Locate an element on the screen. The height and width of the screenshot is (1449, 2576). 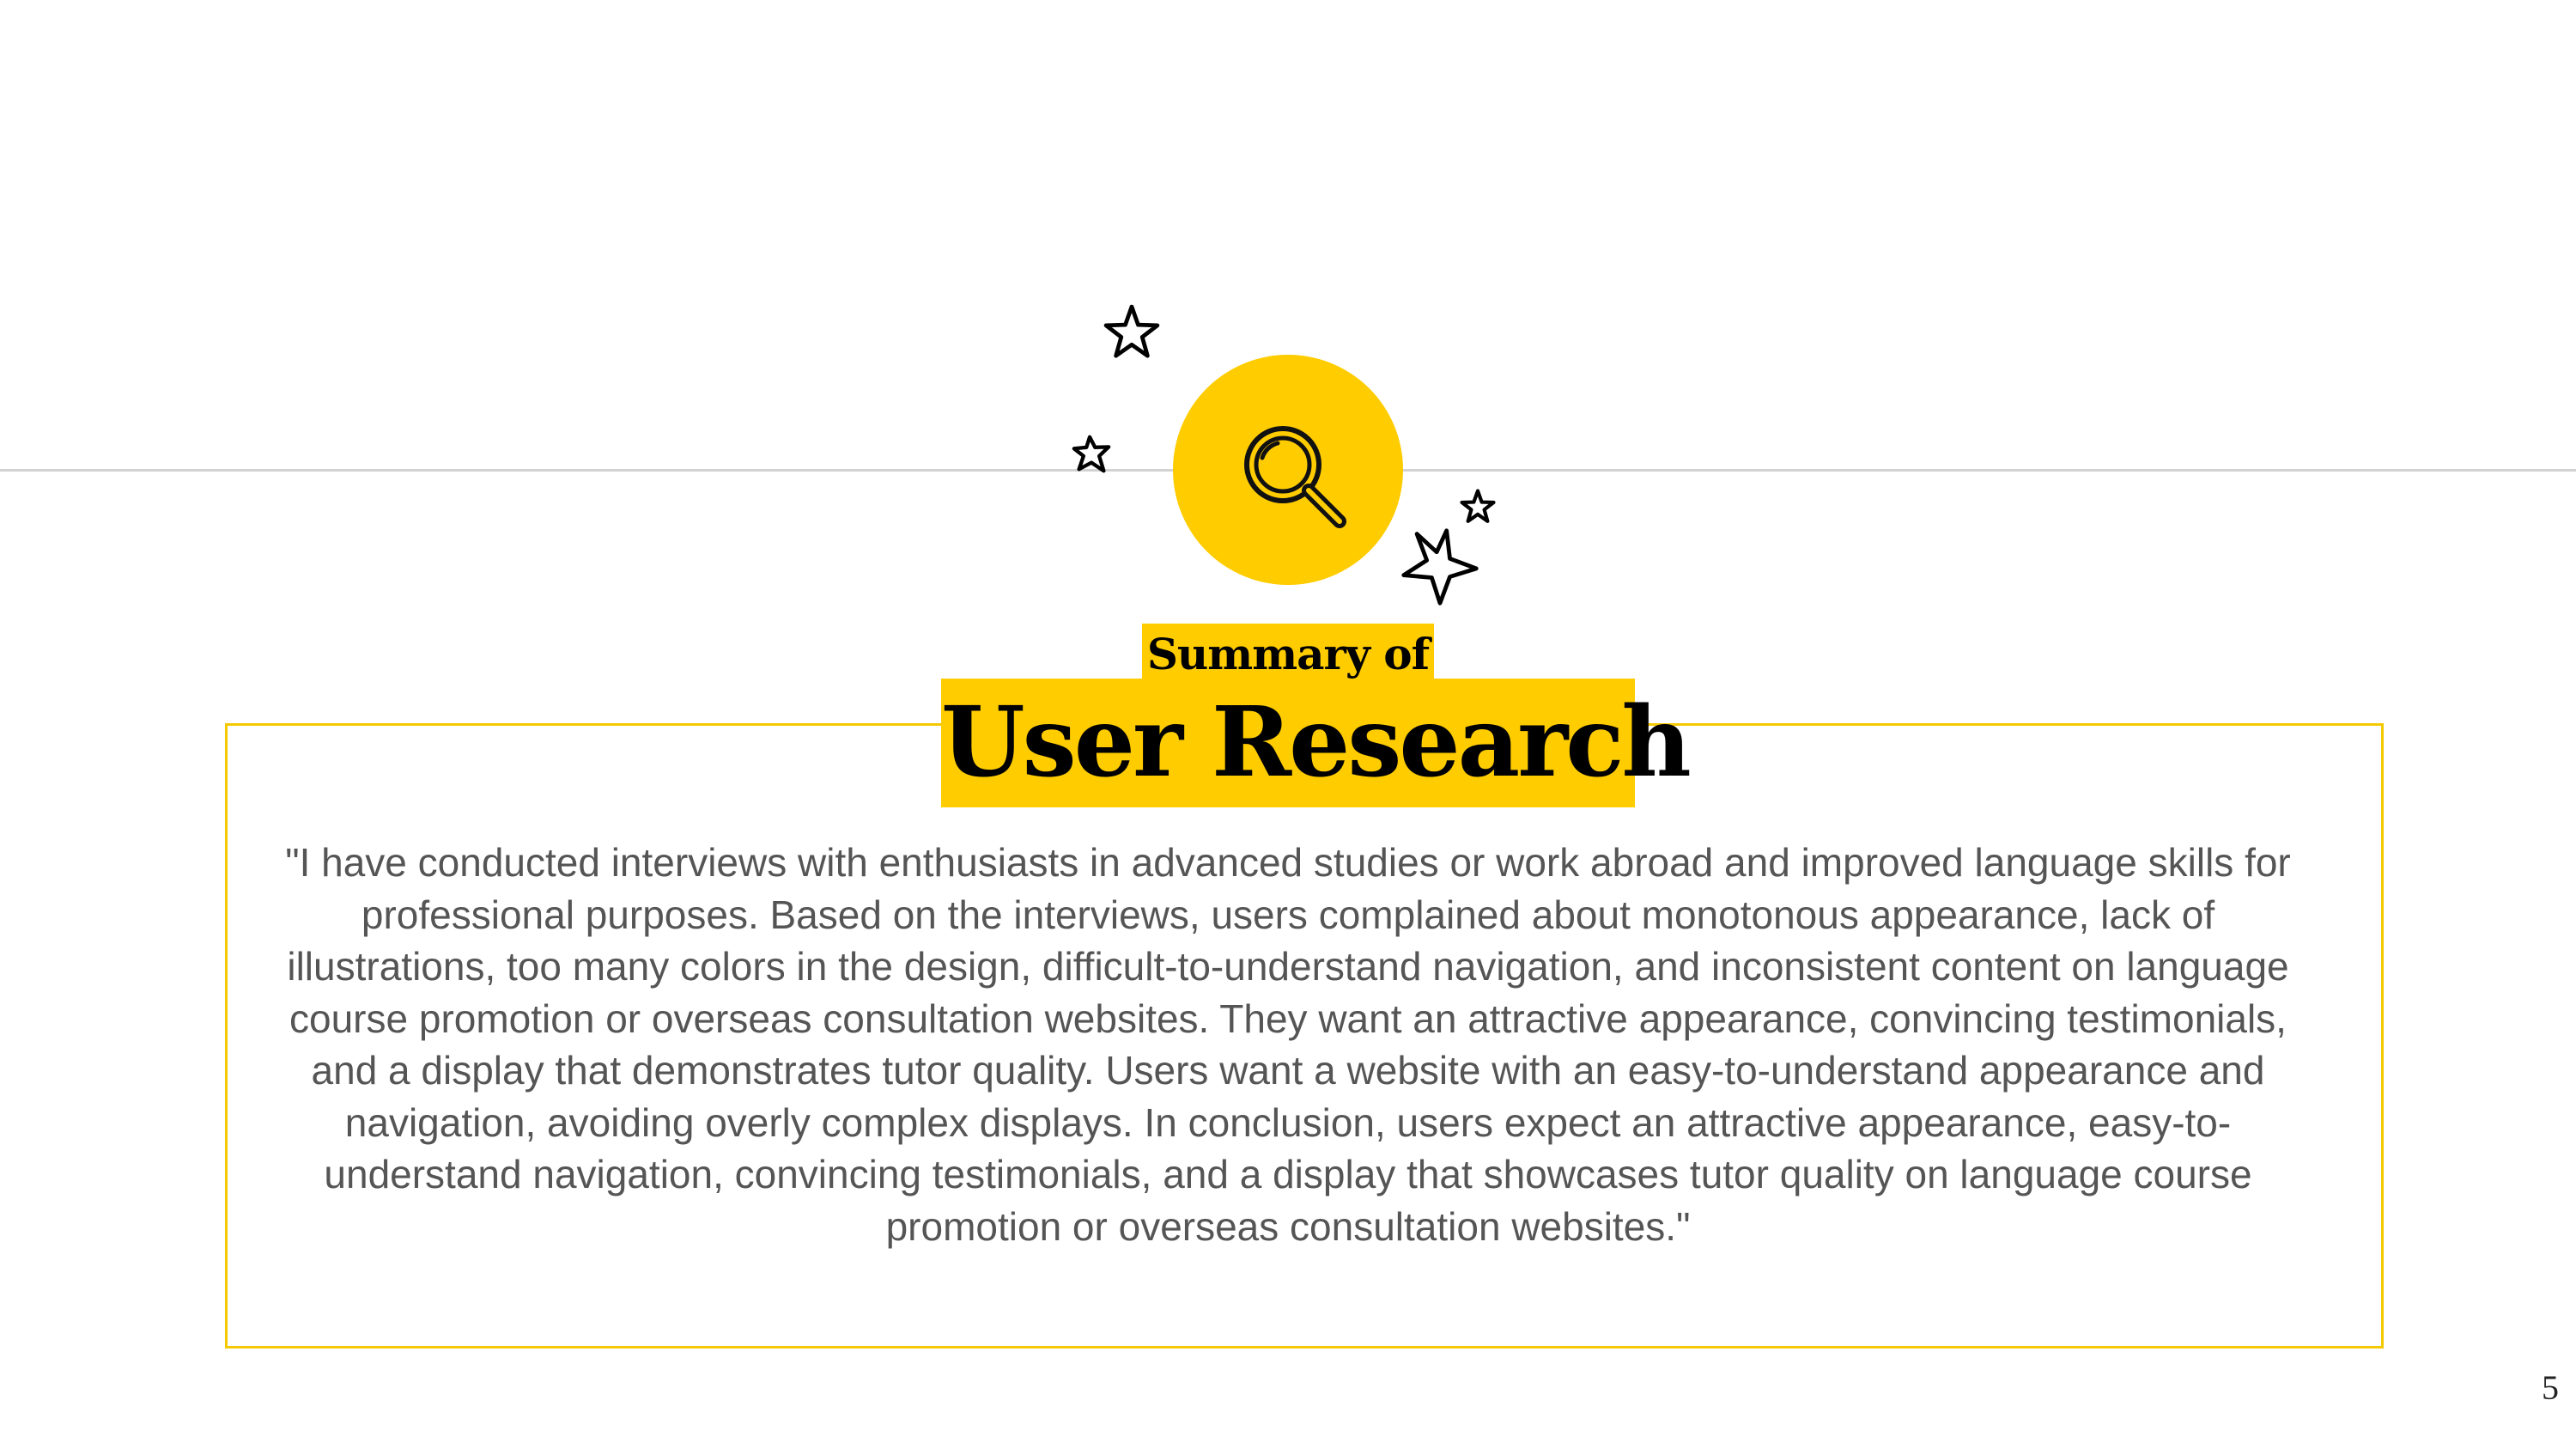
slide-subtitle: Summary of is located at coordinates (1288, 654).